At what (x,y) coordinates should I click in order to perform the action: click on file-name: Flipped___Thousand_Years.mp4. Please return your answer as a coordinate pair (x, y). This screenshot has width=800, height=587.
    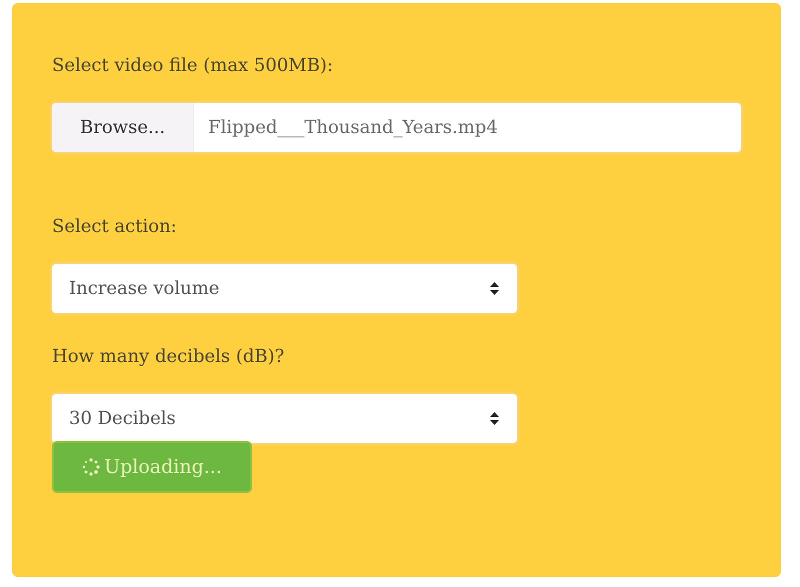
    Looking at the image, I should click on (352, 128).